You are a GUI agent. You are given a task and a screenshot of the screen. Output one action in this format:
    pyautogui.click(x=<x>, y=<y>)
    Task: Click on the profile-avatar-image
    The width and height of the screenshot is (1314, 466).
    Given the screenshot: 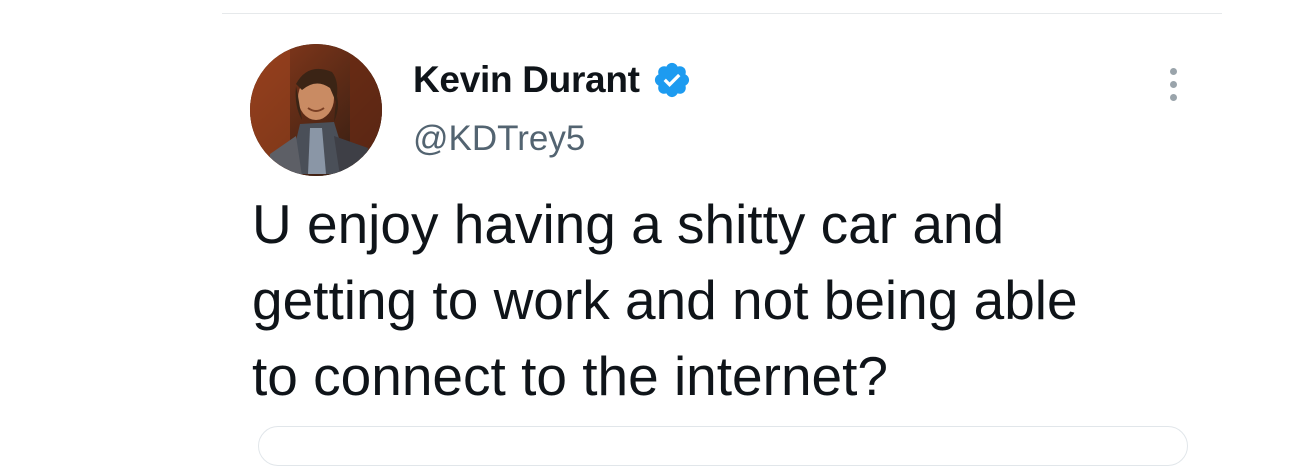 What is the action you would take?
    pyautogui.click(x=316, y=110)
    